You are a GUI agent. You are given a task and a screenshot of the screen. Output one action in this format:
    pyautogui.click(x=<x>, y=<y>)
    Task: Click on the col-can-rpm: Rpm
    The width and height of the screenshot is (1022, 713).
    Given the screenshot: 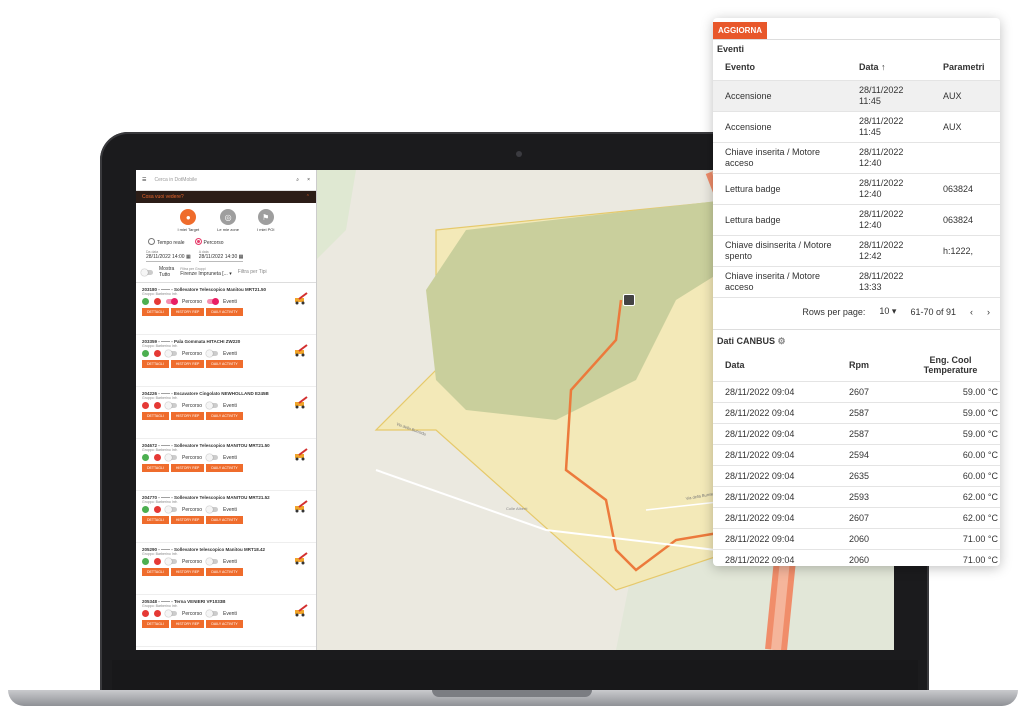 What is the action you would take?
    pyautogui.click(x=869, y=365)
    